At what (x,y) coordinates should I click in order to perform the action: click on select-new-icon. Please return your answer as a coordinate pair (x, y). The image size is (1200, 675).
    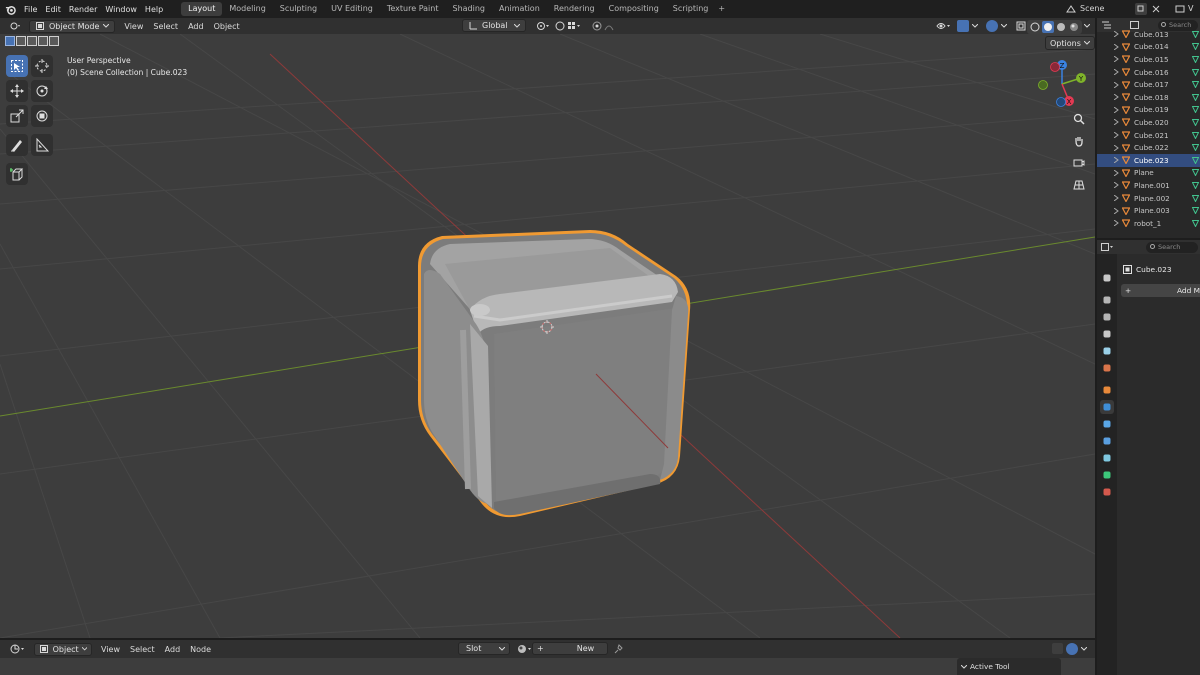
    Looking at the image, I should click on (10, 41).